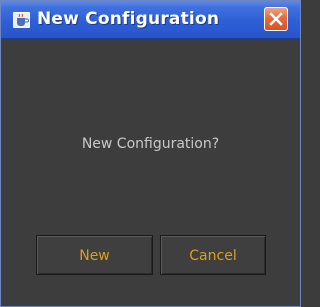  Describe the element at coordinates (21, 20) in the screenshot. I see `java-cup-icon` at that location.